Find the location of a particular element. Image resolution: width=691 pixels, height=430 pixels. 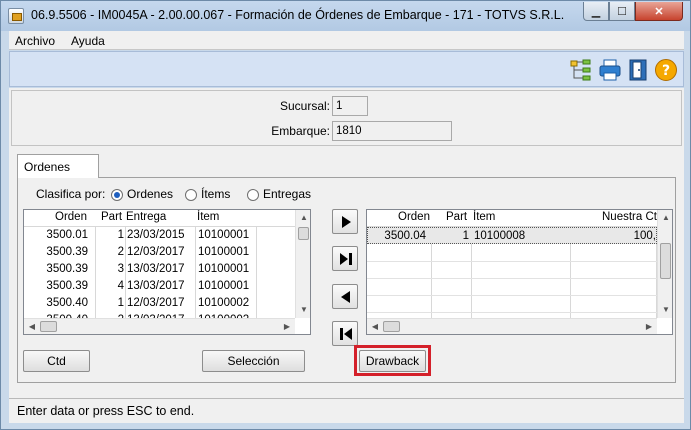

radio-items is located at coordinates (191, 195).